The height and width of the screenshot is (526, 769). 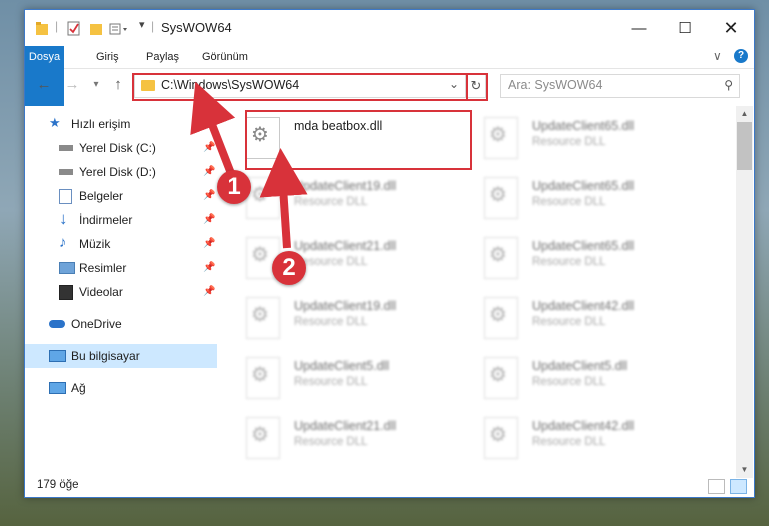 What do you see at coordinates (249, 165) in the screenshot?
I see `annotation-arrows` at bounding box center [249, 165].